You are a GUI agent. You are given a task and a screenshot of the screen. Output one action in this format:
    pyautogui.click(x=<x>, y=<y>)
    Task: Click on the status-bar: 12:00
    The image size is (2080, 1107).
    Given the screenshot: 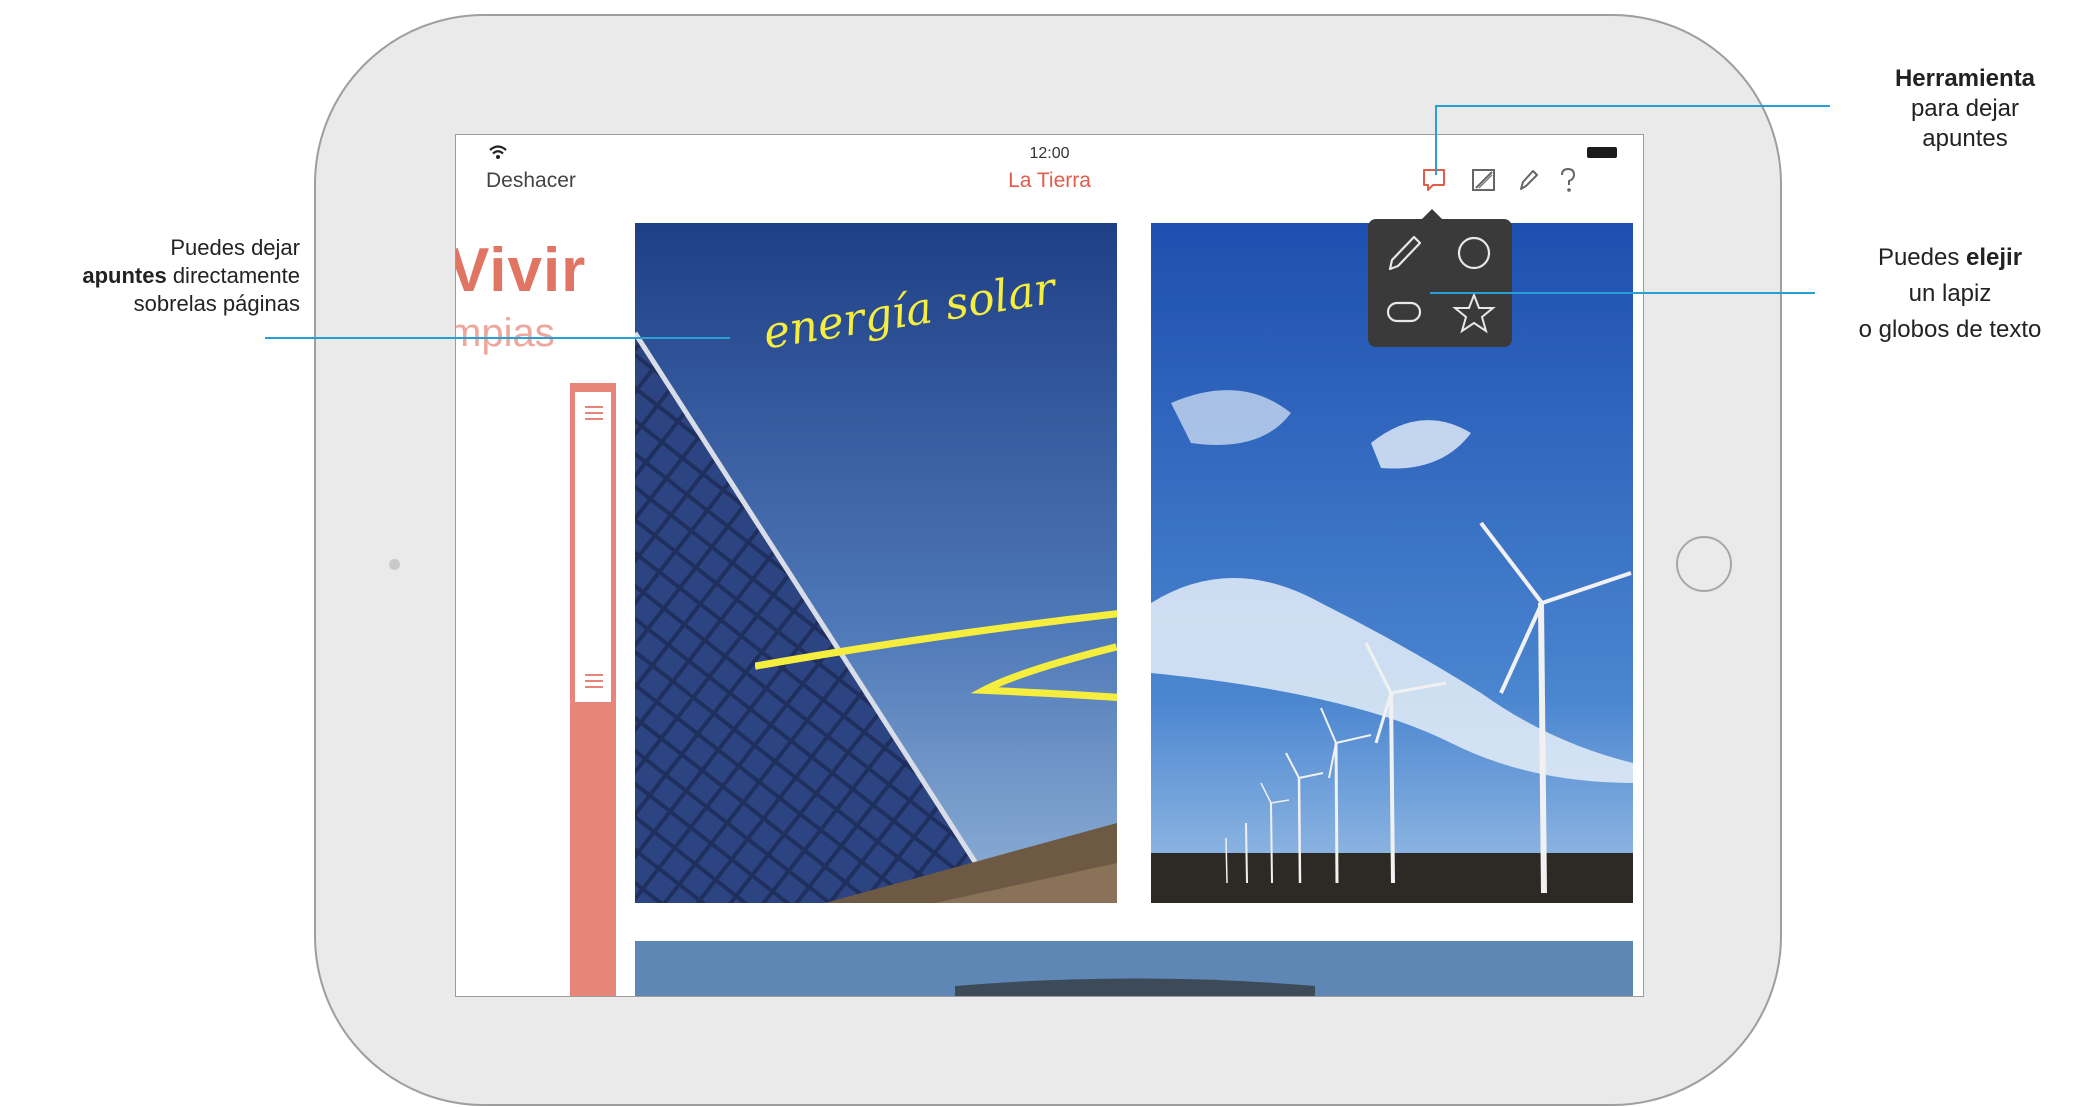 What is the action you would take?
    pyautogui.click(x=1049, y=152)
    